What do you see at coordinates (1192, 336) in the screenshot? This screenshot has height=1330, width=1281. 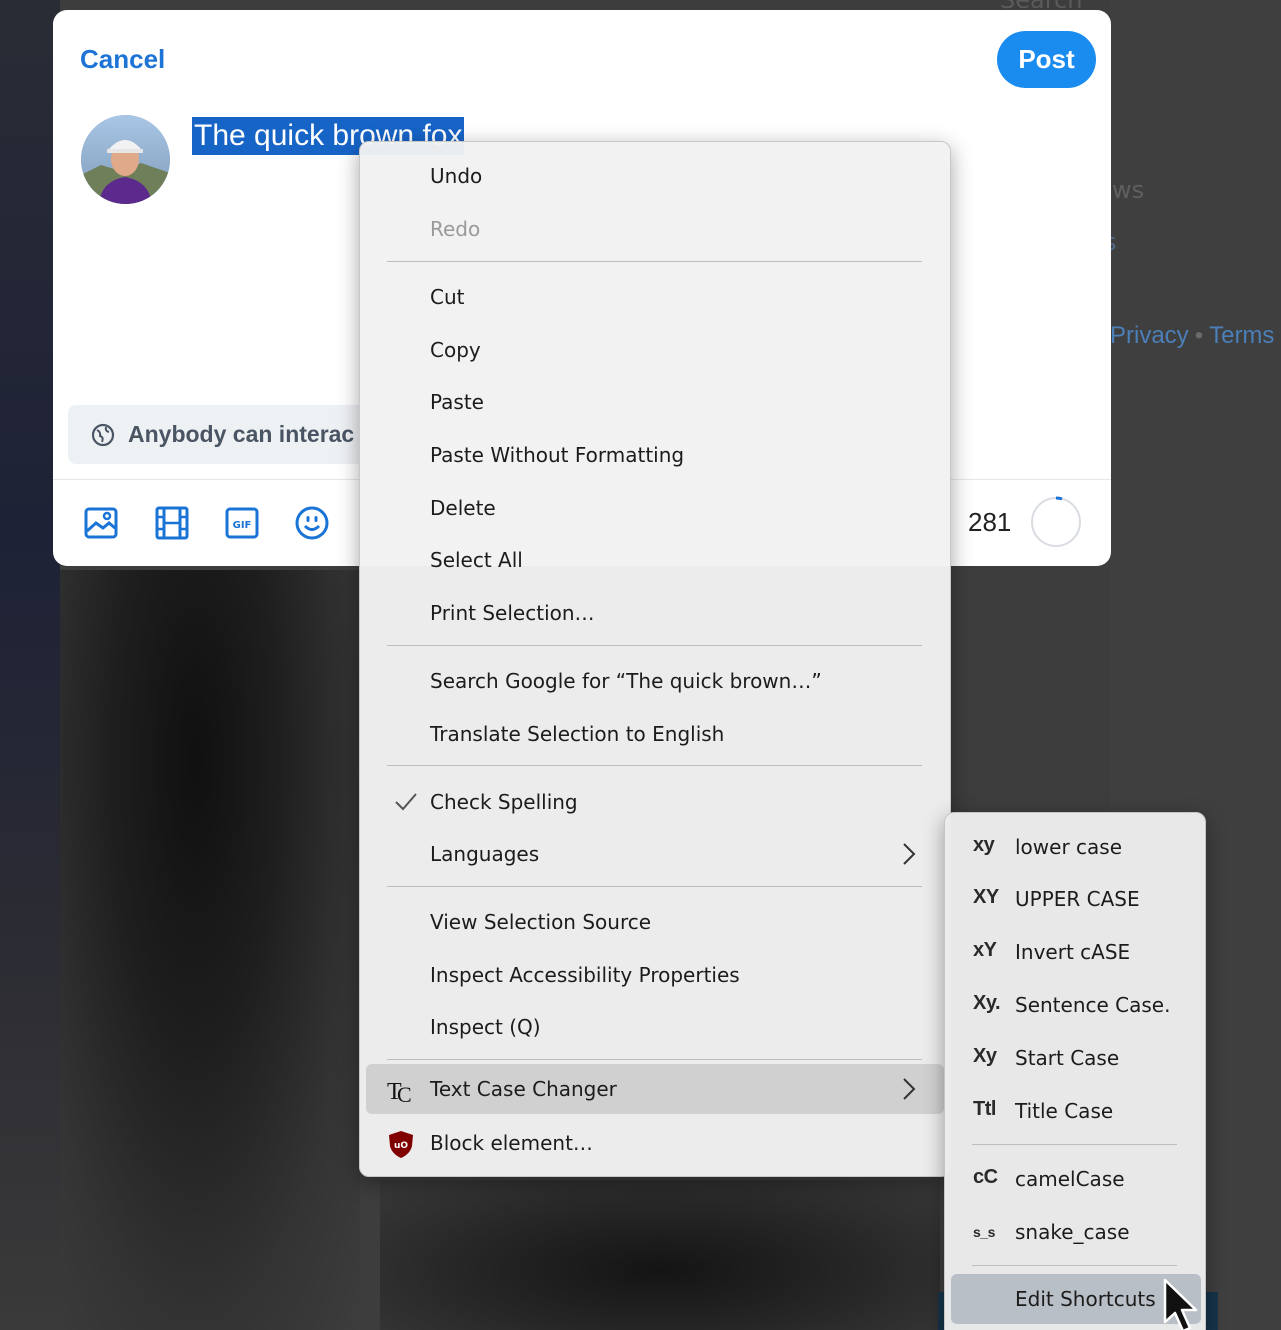 I see `background-footer-links: Privacy • Terms` at bounding box center [1192, 336].